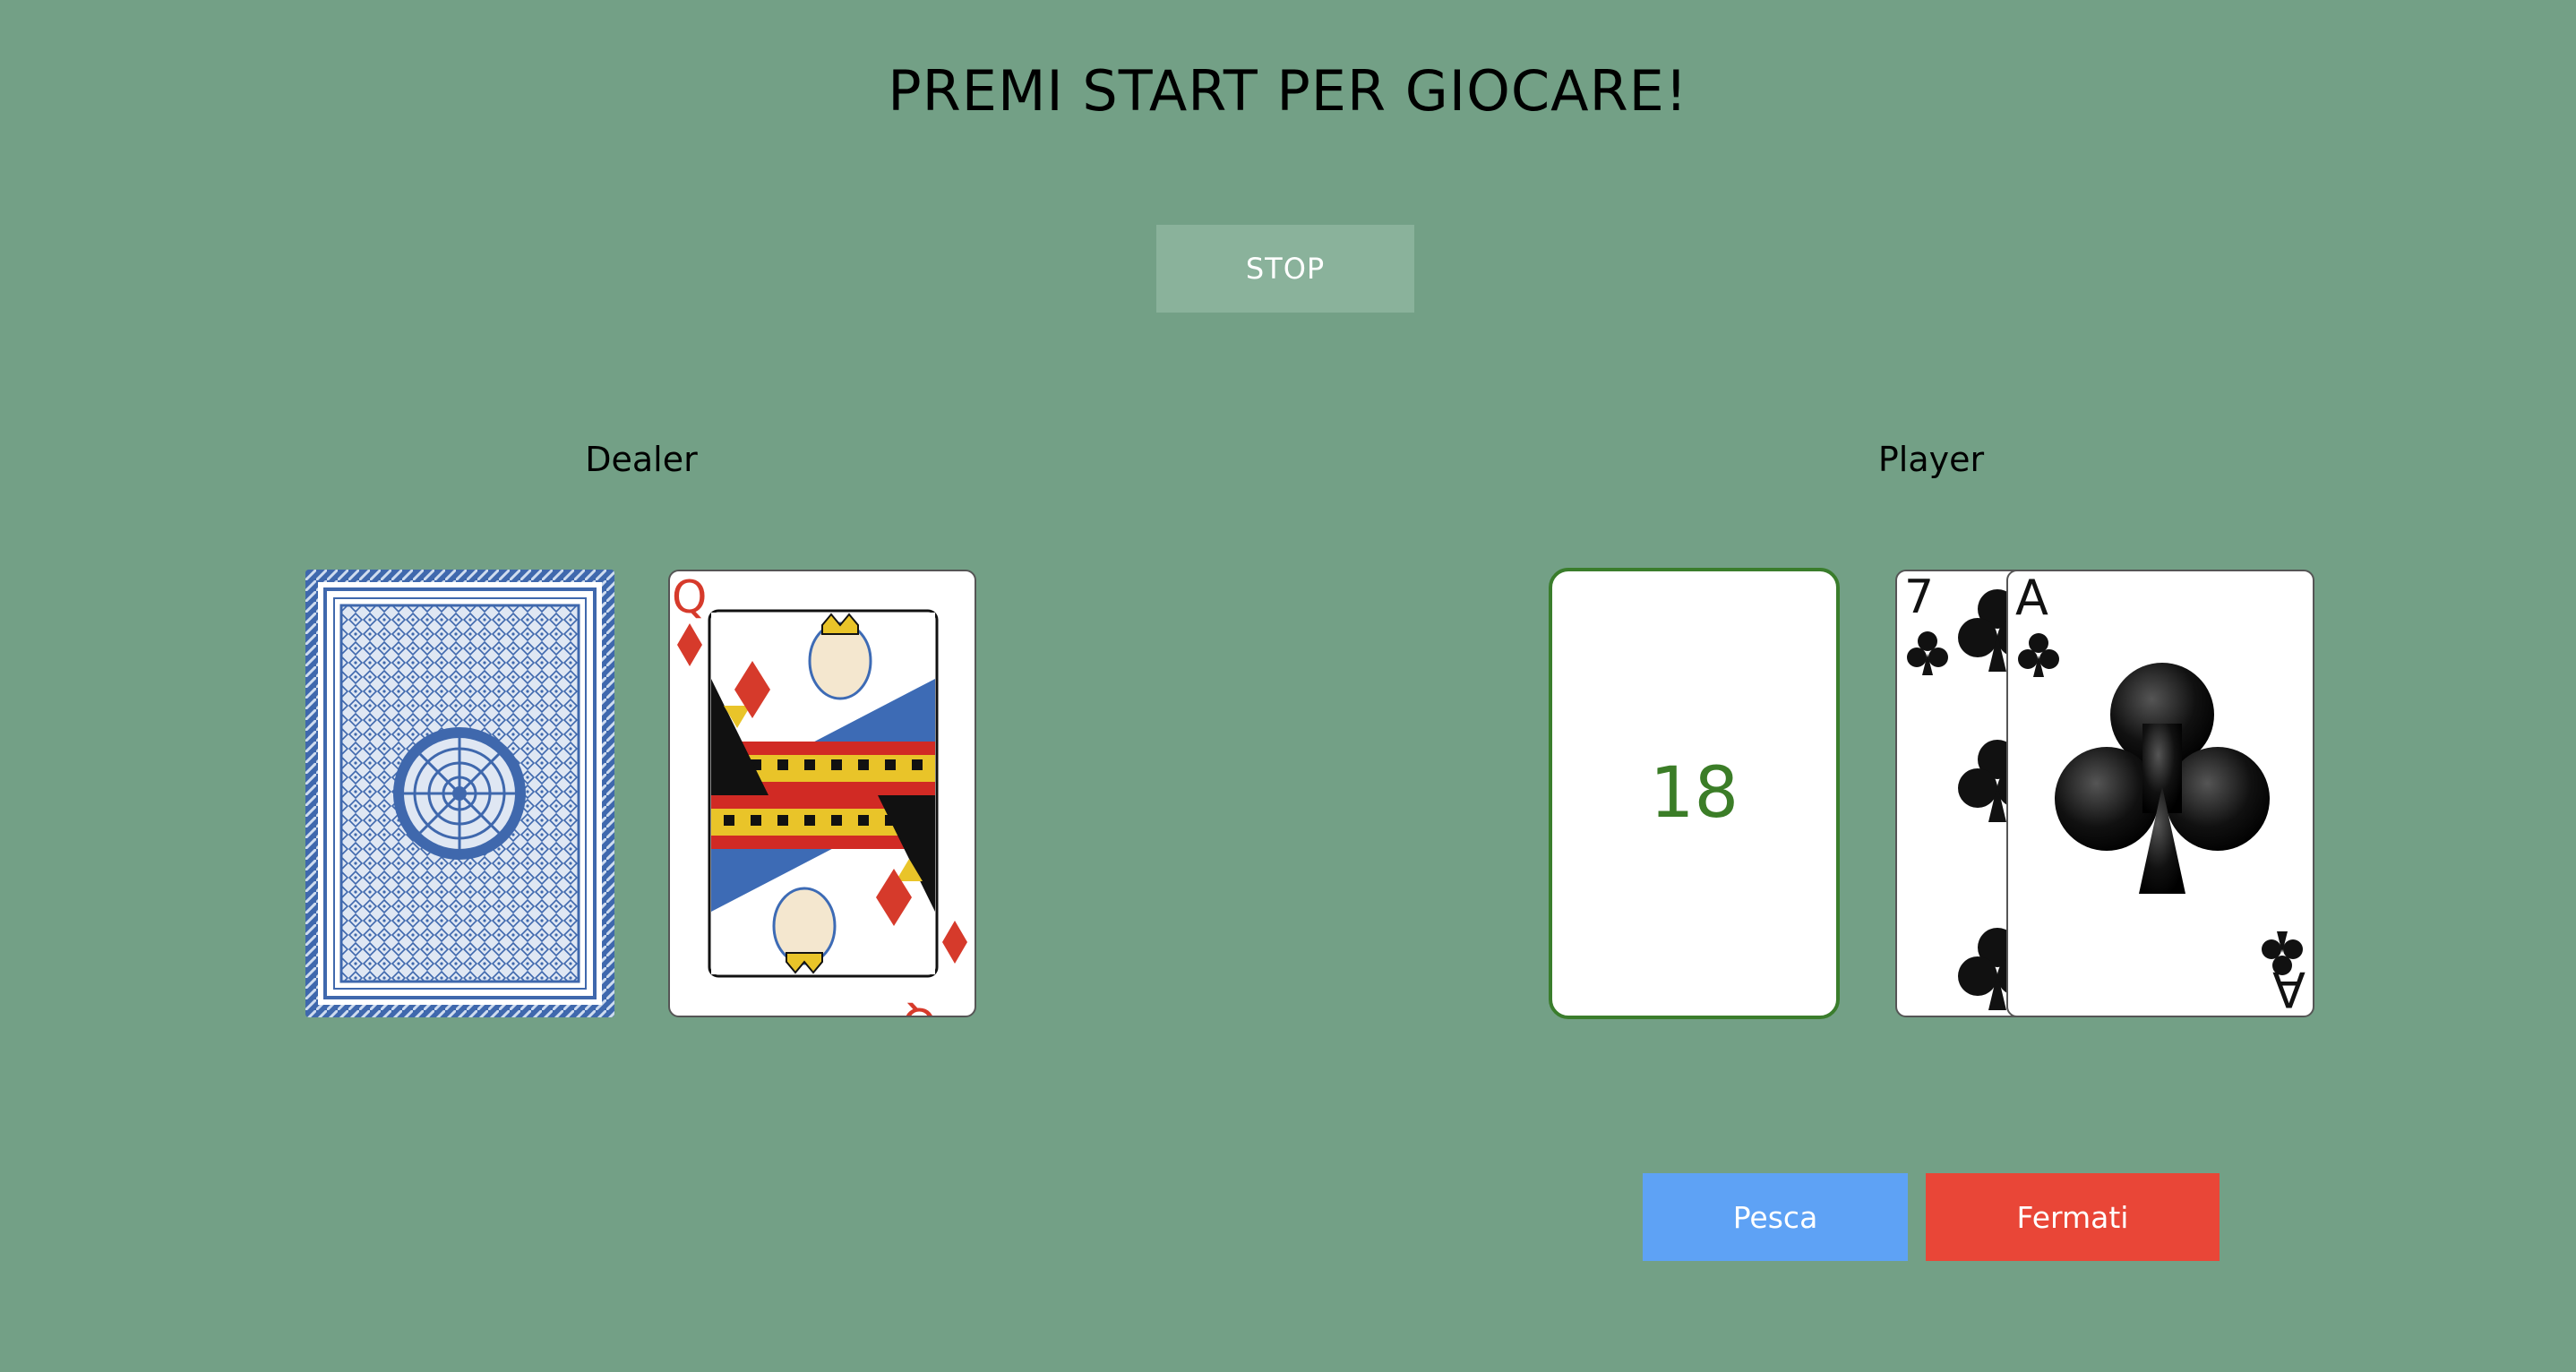 Image resolution: width=2576 pixels, height=1372 pixels. What do you see at coordinates (822, 793) in the screenshot?
I see `dealer-card-queen-diamonds: Q` at bounding box center [822, 793].